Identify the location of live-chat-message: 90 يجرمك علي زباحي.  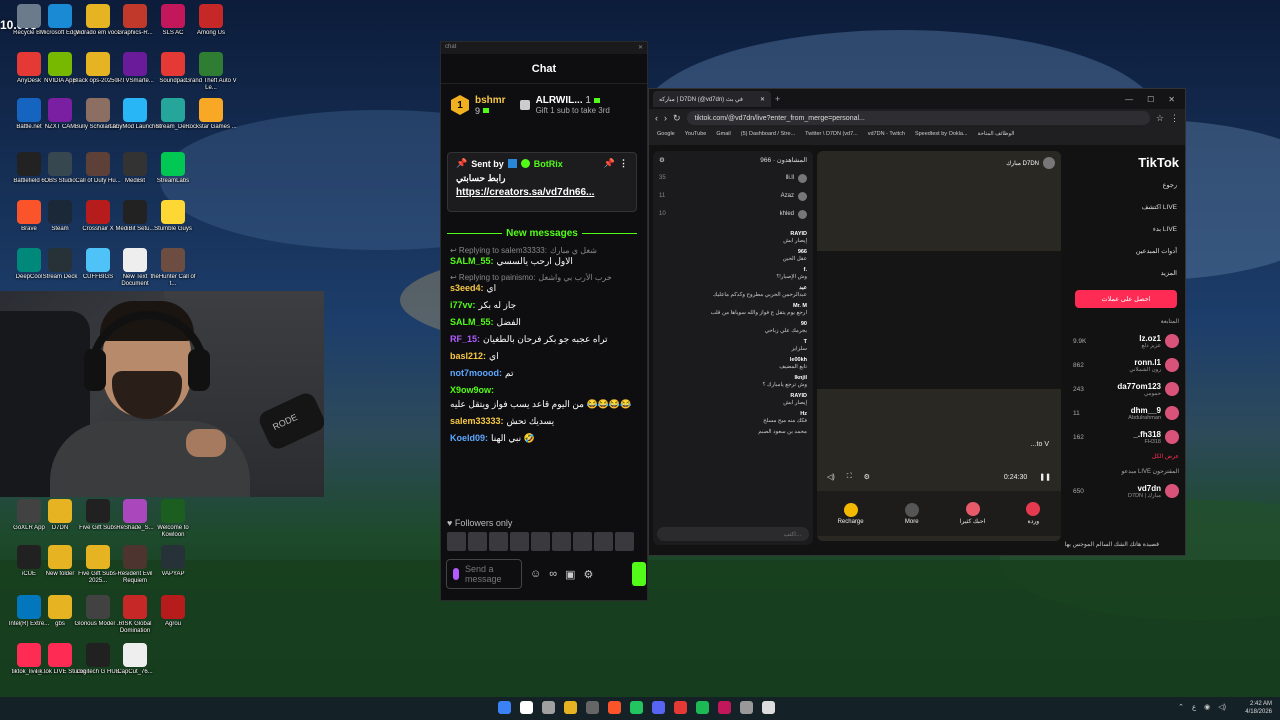
(733, 328).